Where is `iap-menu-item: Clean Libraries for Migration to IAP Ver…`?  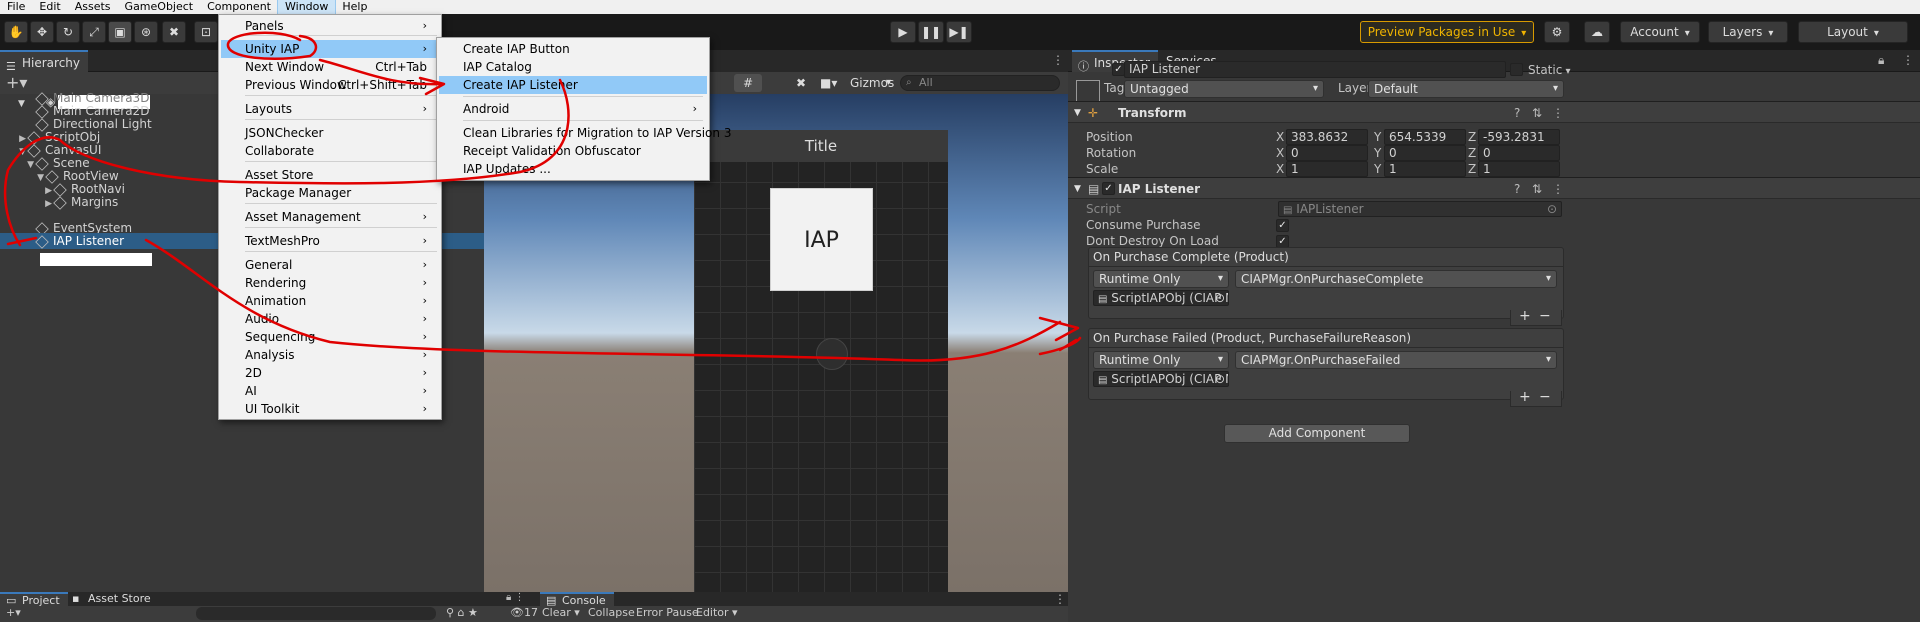 iap-menu-item: Clean Libraries for Migration to IAP Ver… is located at coordinates (585, 133).